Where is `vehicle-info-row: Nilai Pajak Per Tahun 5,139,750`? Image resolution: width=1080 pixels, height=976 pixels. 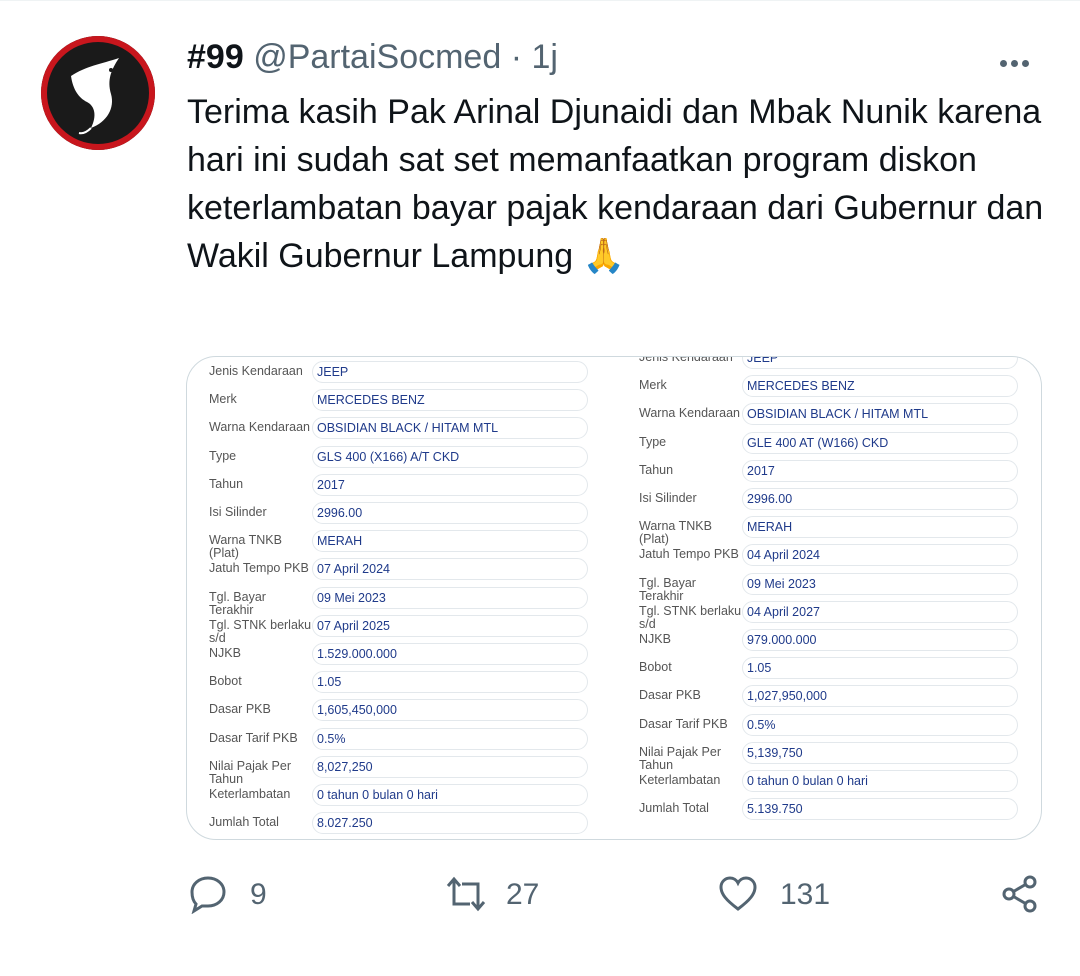
vehicle-info-row: Nilai Pajak Per Tahun 5,139,750 is located at coordinates (827, 756).